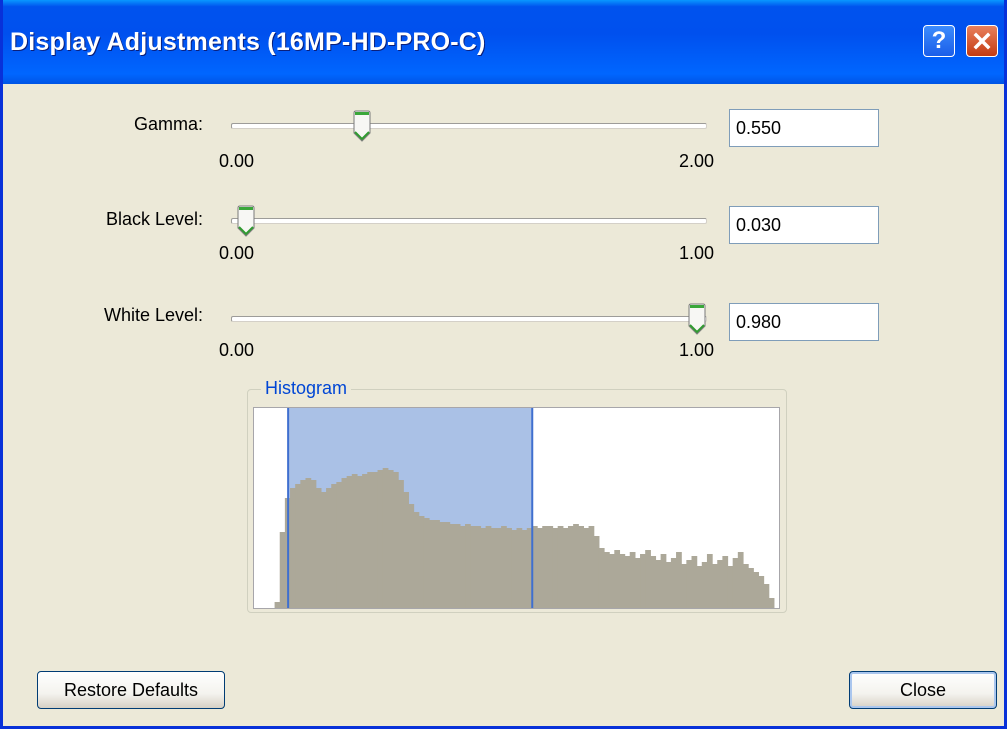 The height and width of the screenshot is (729, 1007). What do you see at coordinates (524, 508) in the screenshot?
I see `histogram-graph` at bounding box center [524, 508].